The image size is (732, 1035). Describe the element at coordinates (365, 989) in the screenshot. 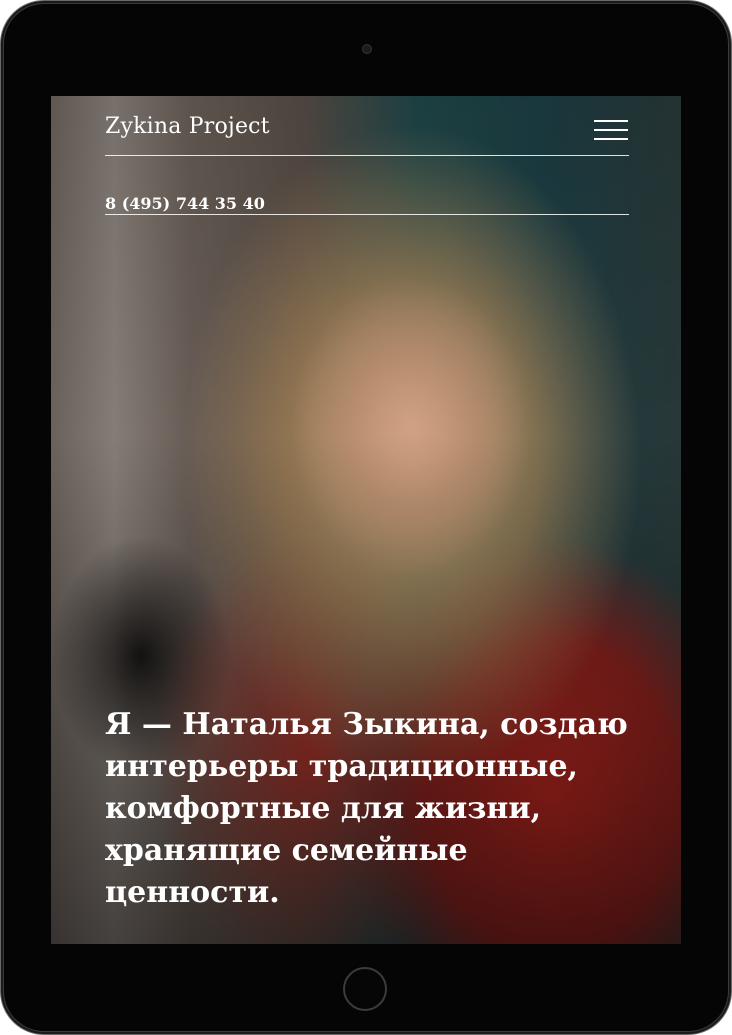

I see `home-button` at that location.